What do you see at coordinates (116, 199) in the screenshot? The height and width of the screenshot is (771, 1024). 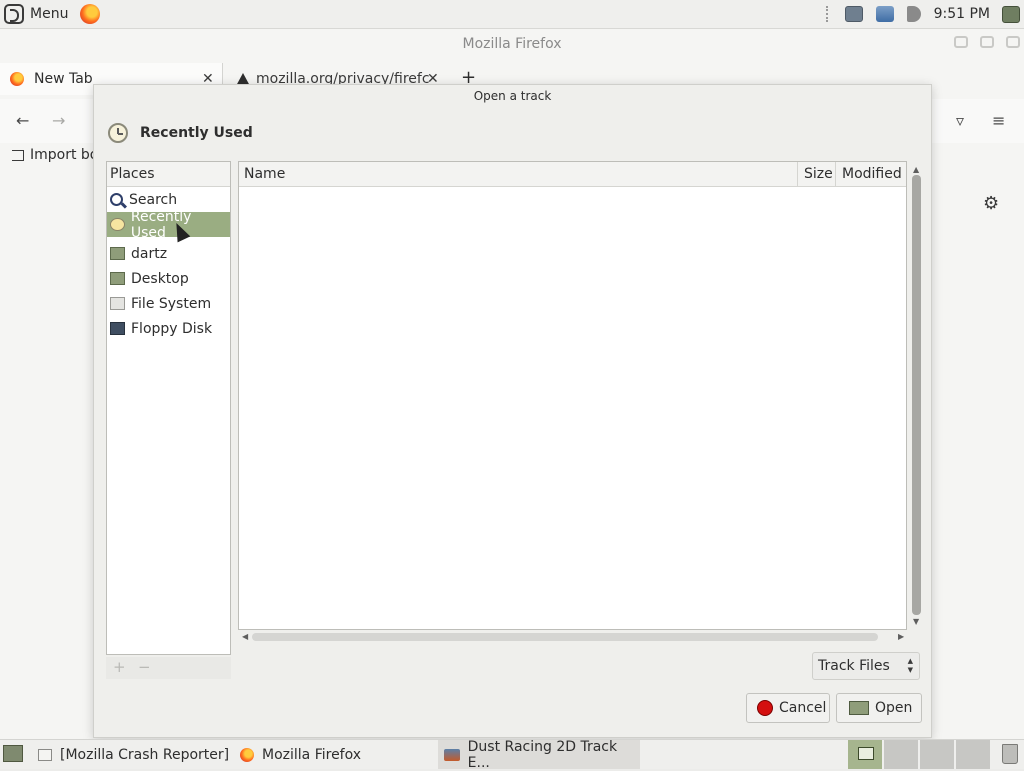 I see `search-icon` at bounding box center [116, 199].